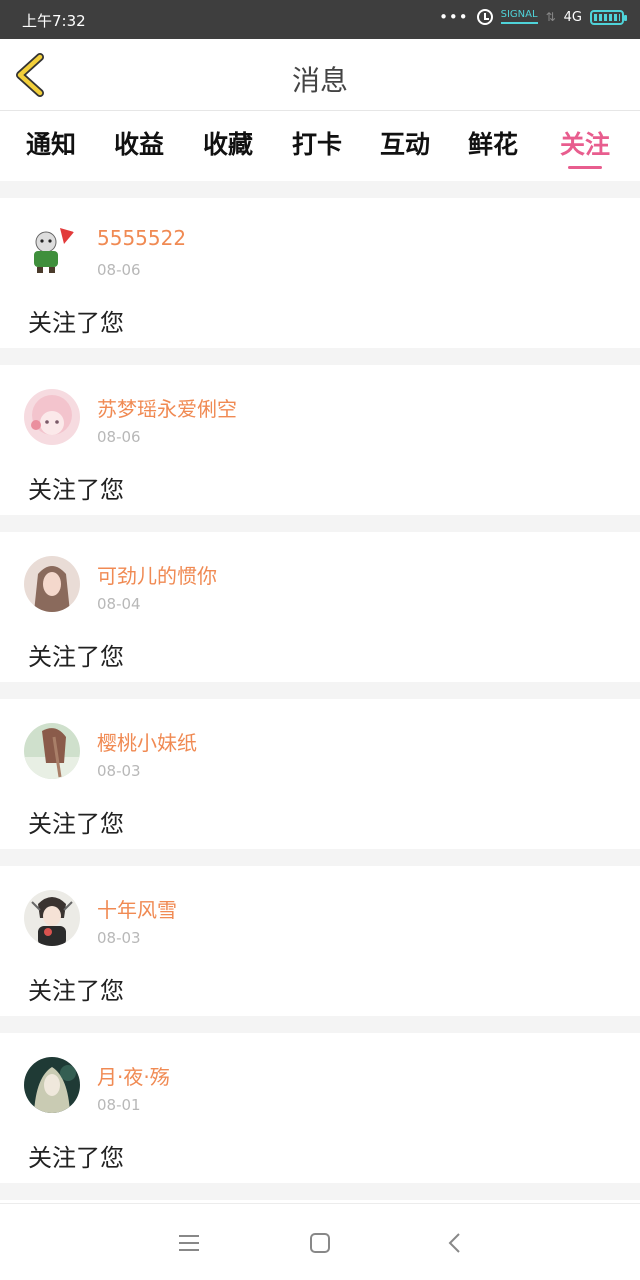 This screenshot has width=640, height=1280. What do you see at coordinates (320, 941) in the screenshot?
I see `list-item: 十年风雪 08-03 关注了您` at bounding box center [320, 941].